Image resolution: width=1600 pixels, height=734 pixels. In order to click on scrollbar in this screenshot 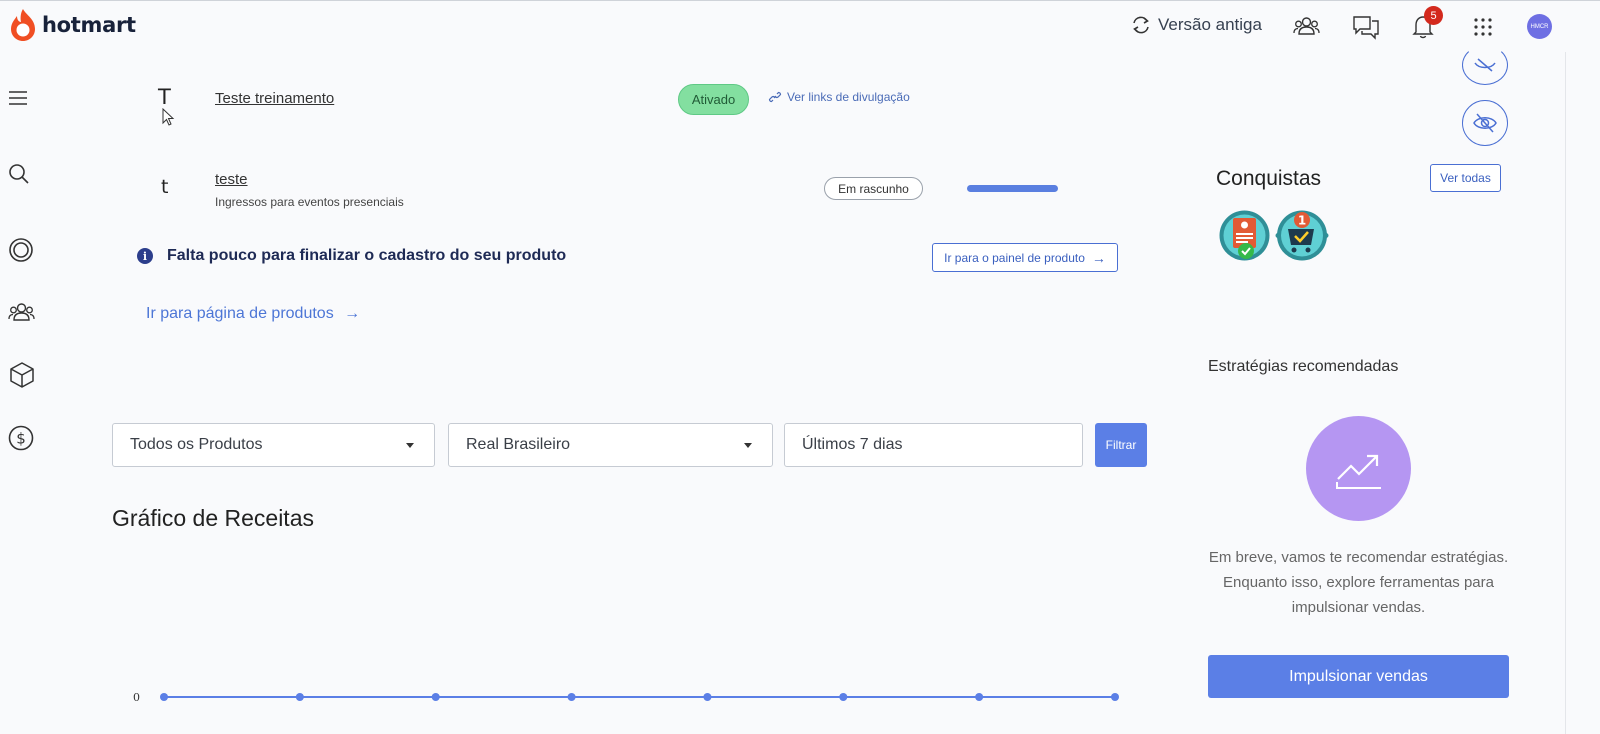, I will do `click(1565, 393)`.